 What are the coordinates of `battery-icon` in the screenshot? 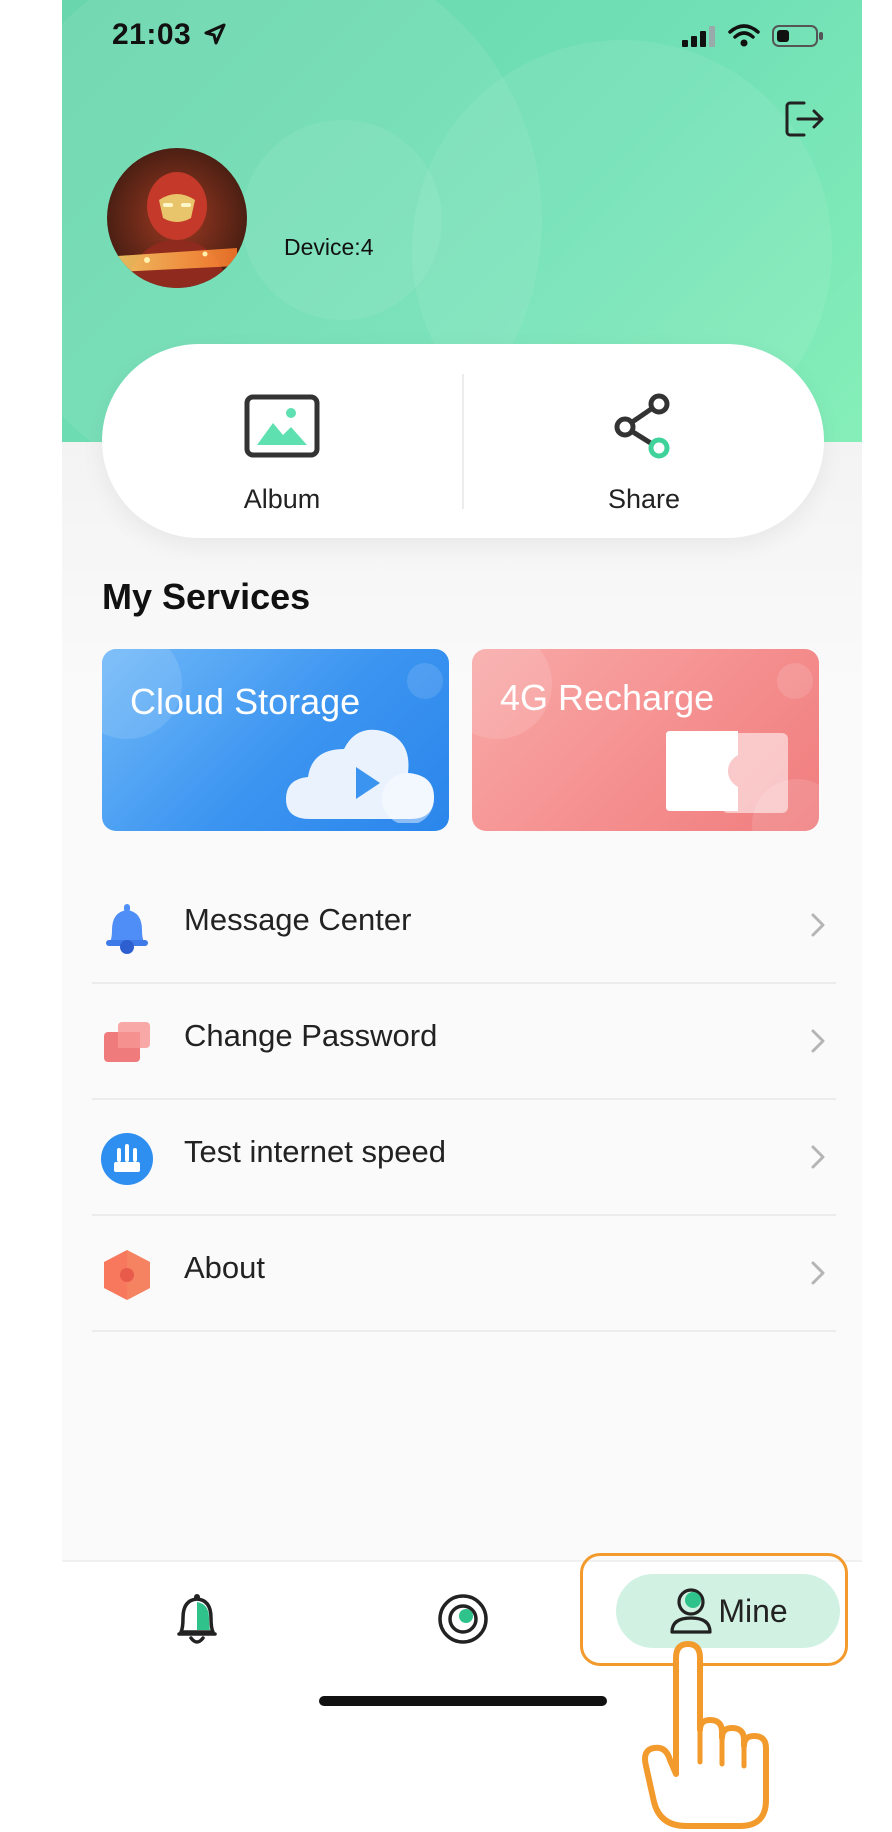 It's located at (797, 36).